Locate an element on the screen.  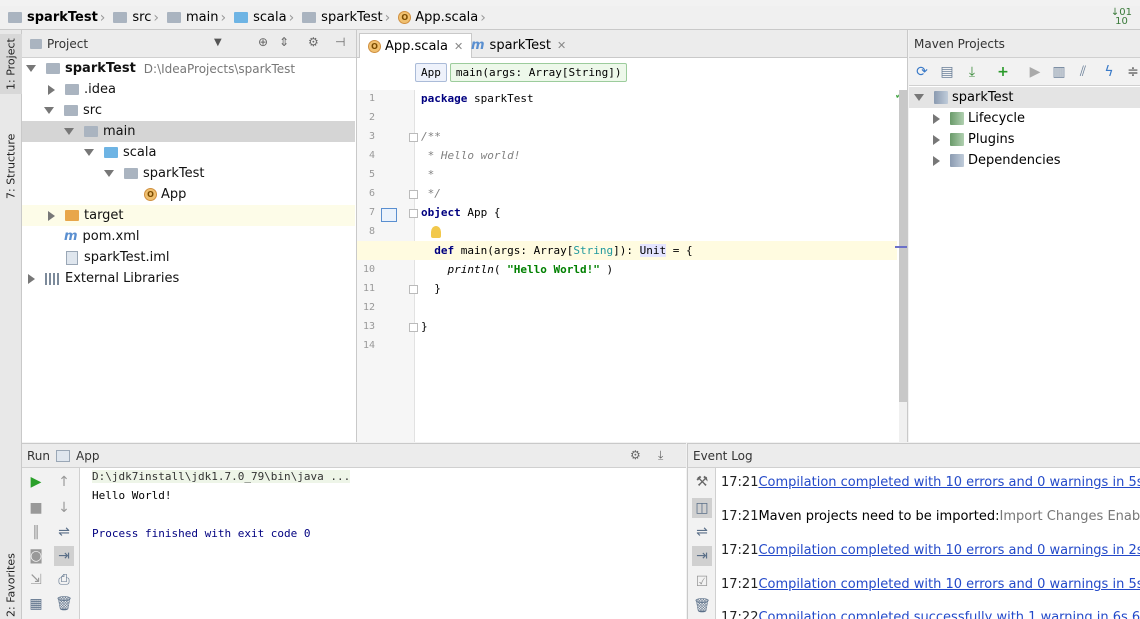
run-object-icon is located at coordinates (389, 215).